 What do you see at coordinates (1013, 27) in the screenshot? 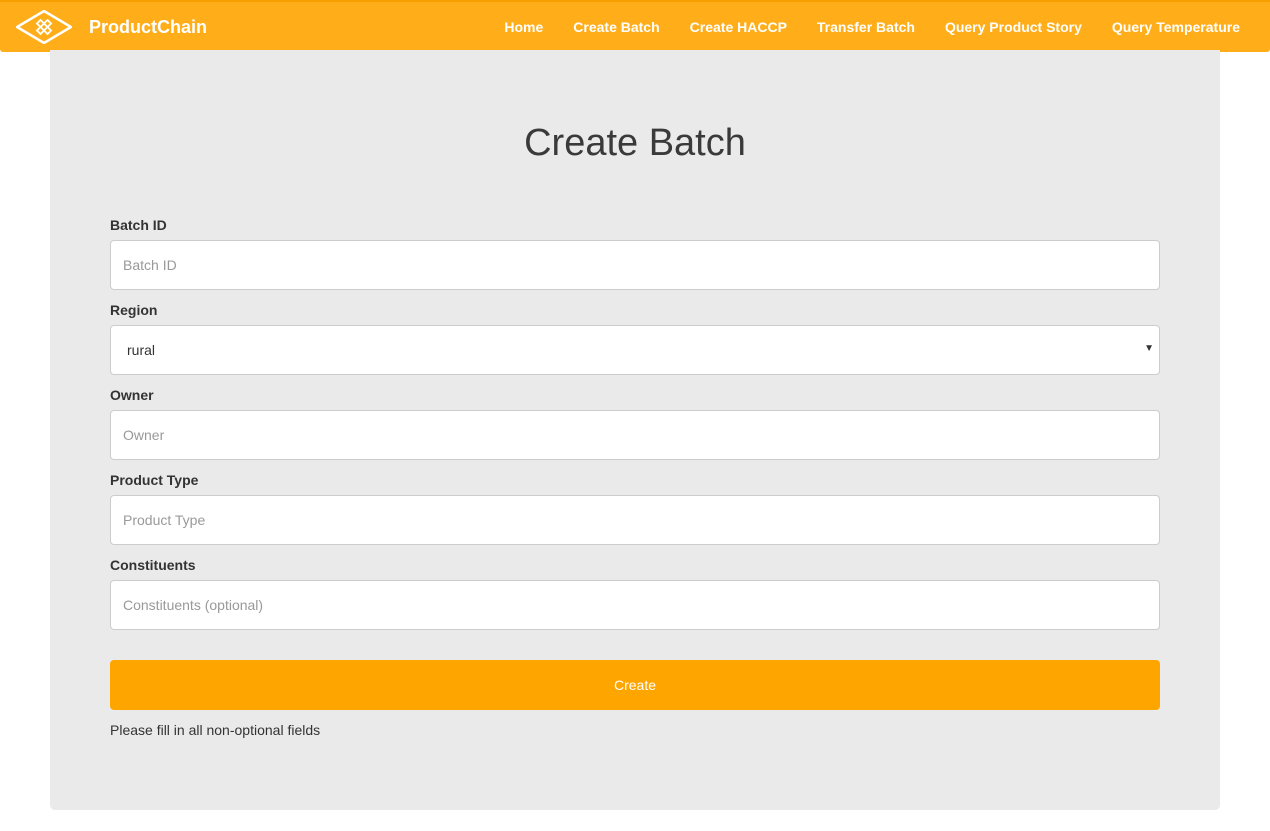
I see `nav-query-product-story: Query Product Story` at bounding box center [1013, 27].